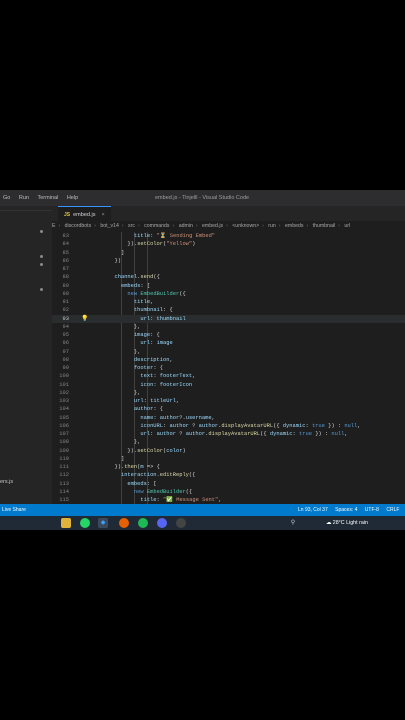 The width and height of the screenshot is (405, 720). Describe the element at coordinates (64, 392) in the screenshot. I see `line-number: 102` at that location.